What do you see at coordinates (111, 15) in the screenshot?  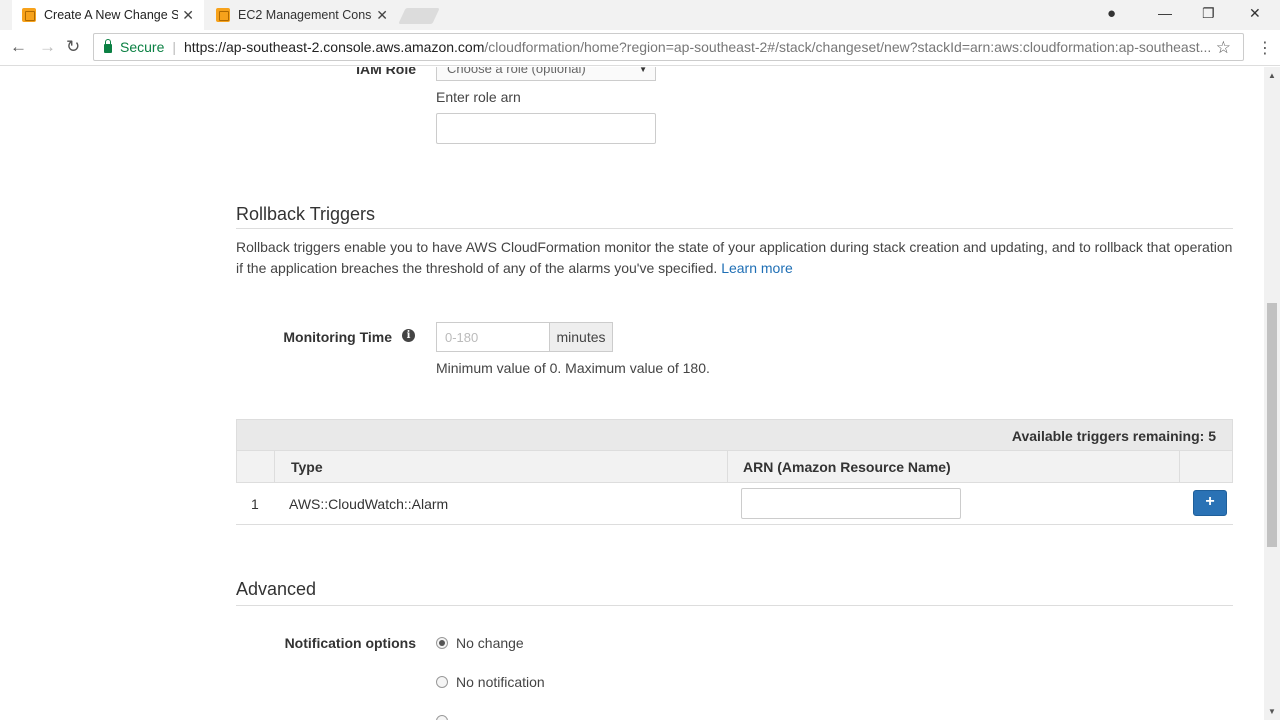 I see `tab-title: Create A New Change Se` at bounding box center [111, 15].